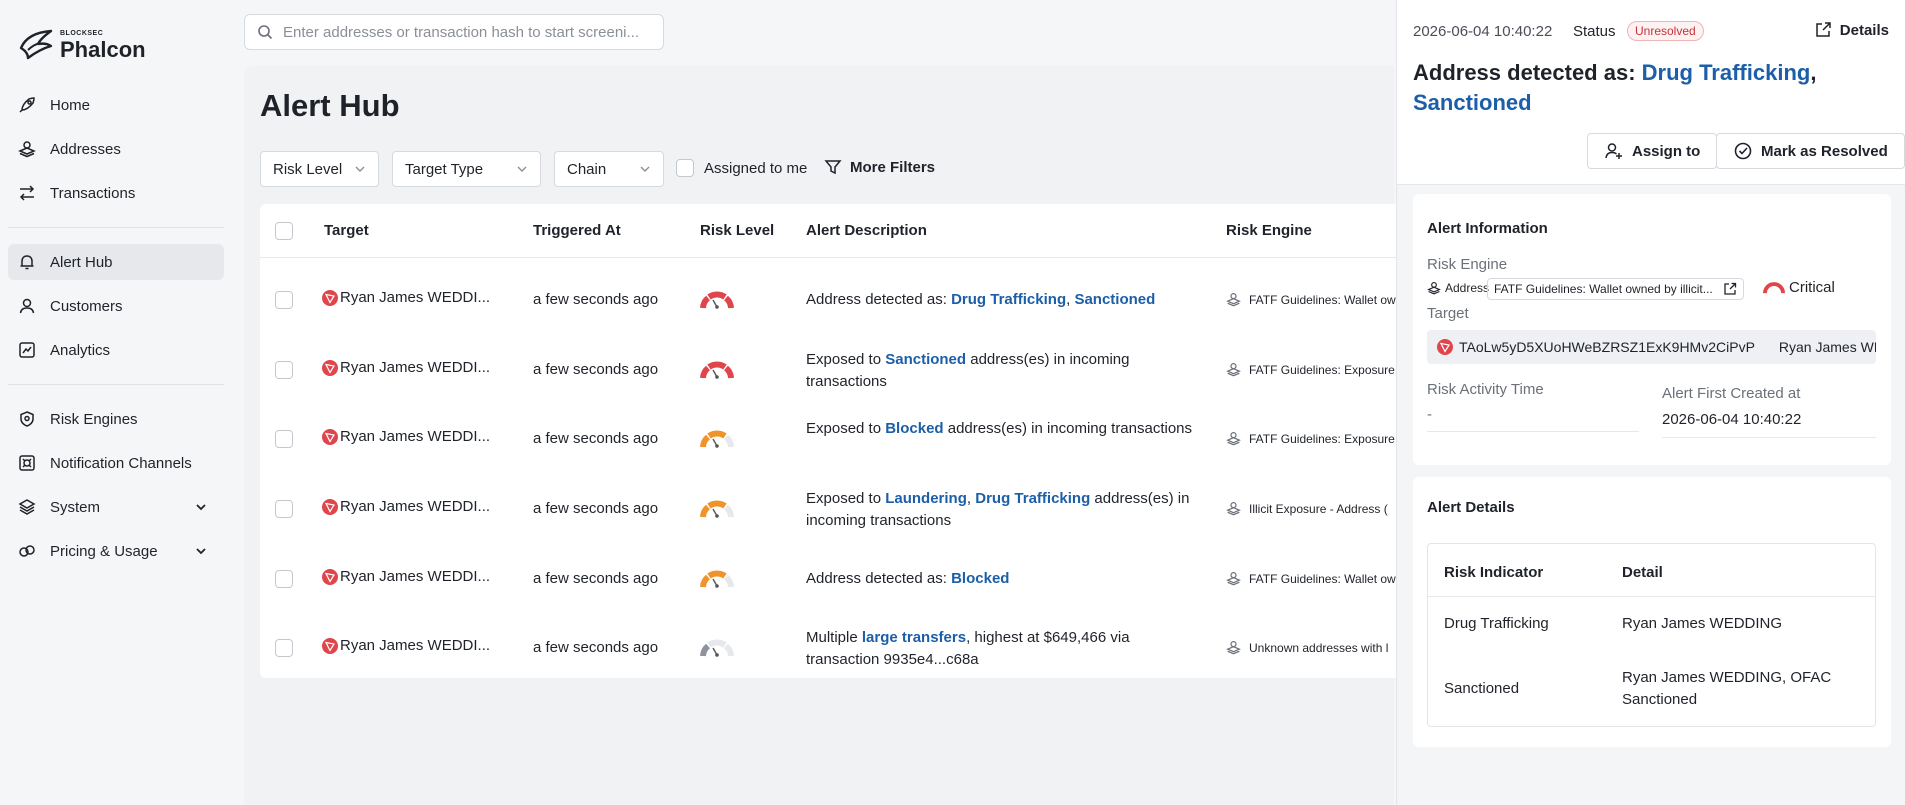 The height and width of the screenshot is (805, 1905). Describe the element at coordinates (116, 105) in the screenshot. I see `nav-item-home: Home` at that location.